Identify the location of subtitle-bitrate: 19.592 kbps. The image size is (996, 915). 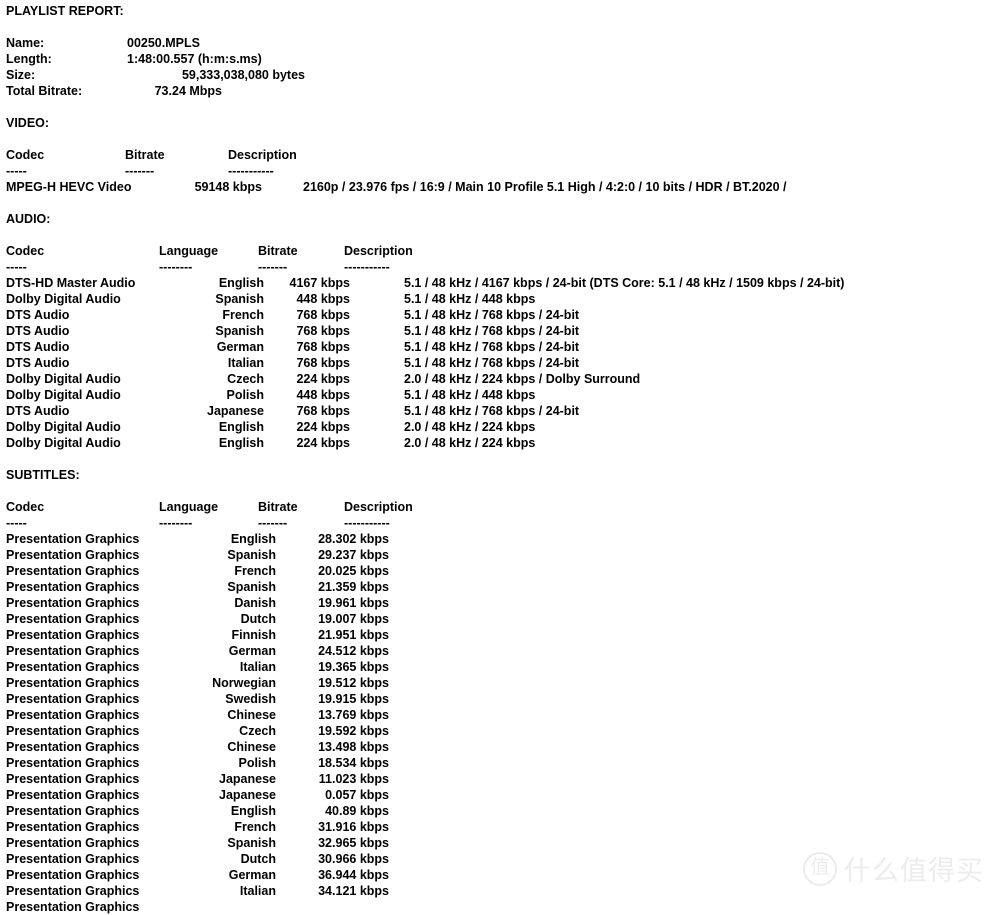
(353, 731).